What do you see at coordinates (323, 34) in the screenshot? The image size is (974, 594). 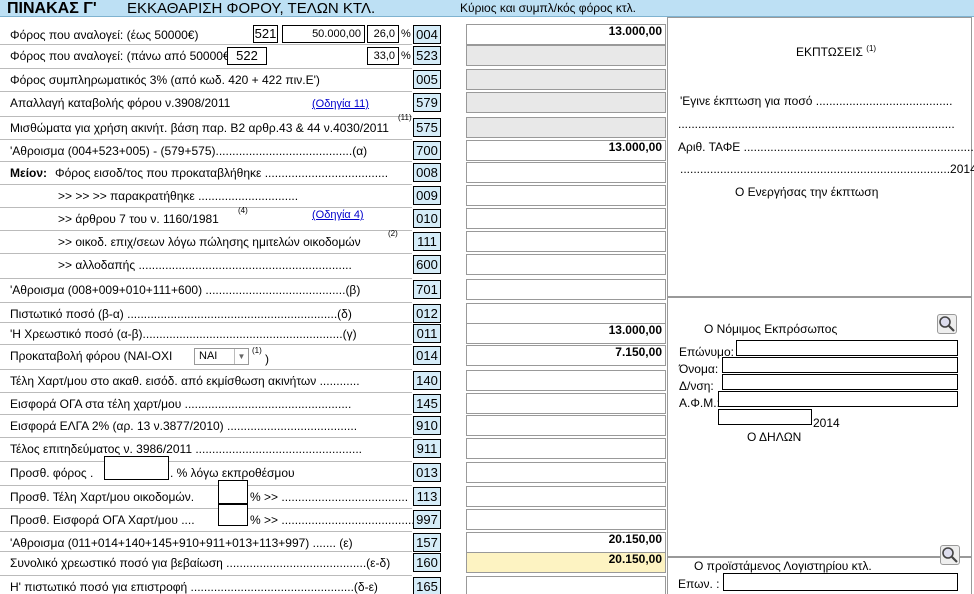 I see `amount-521-input: 50.000,00` at bounding box center [323, 34].